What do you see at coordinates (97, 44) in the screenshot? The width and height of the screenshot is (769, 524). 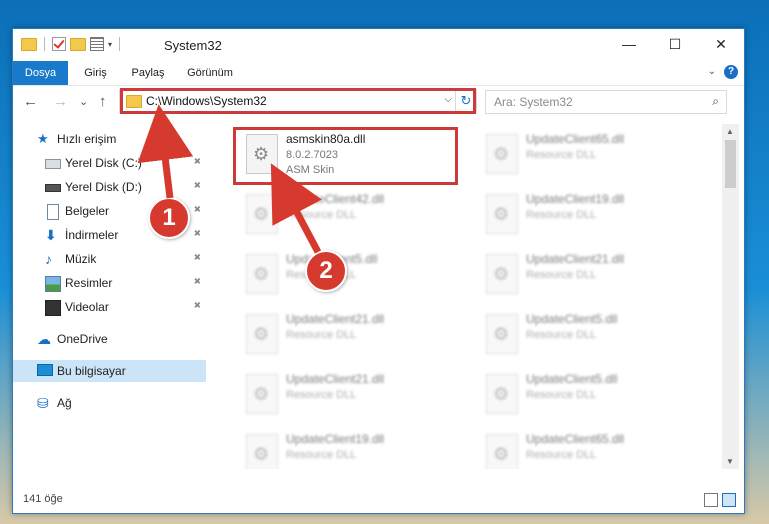 I see `properties-icon` at bounding box center [97, 44].